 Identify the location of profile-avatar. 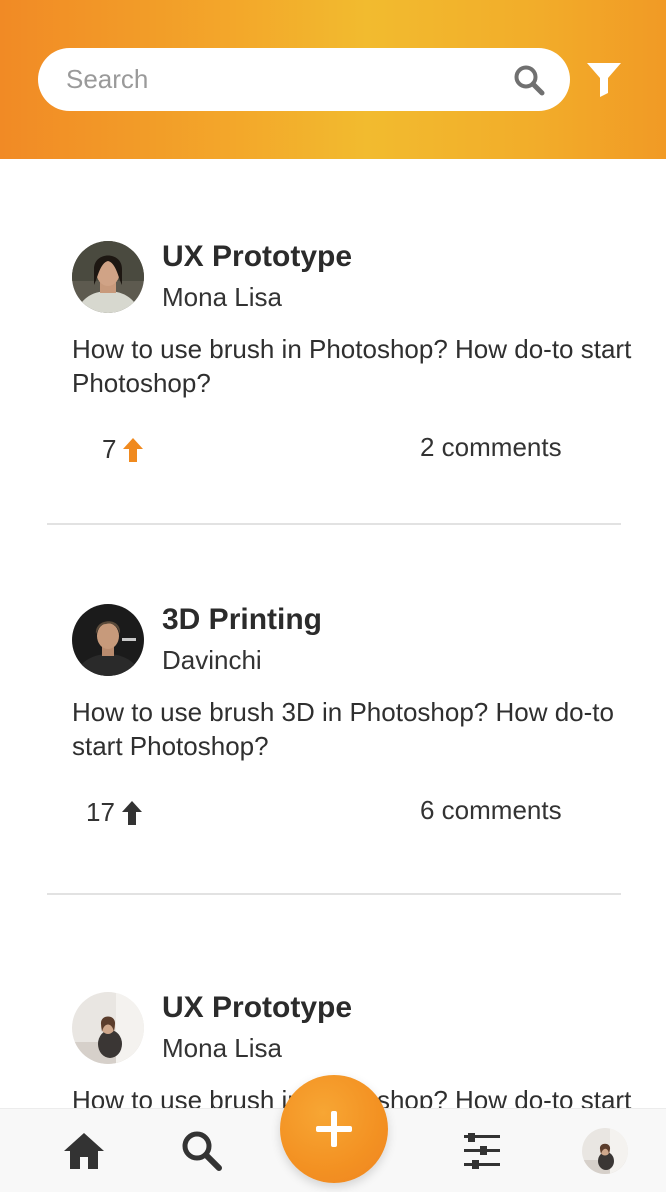
(605, 1151).